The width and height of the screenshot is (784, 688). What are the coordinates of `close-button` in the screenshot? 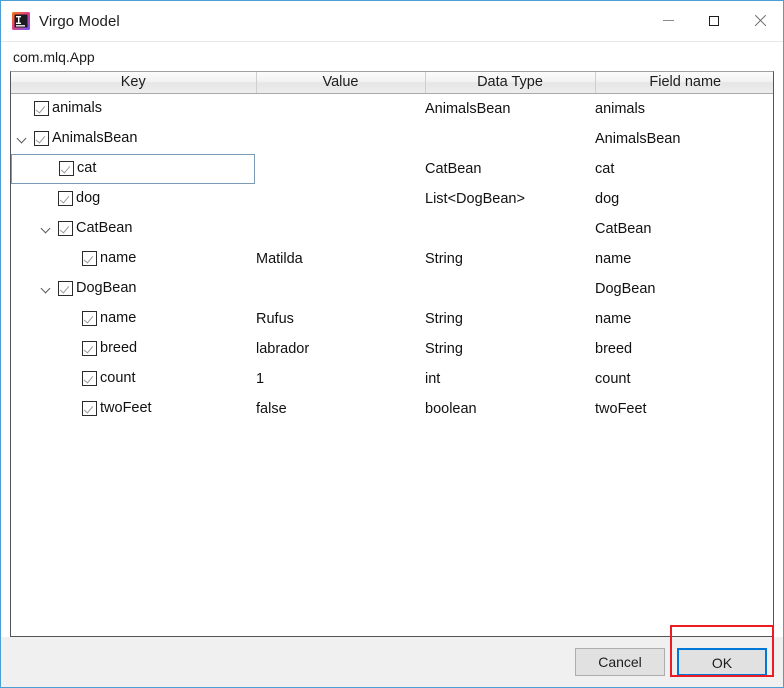 It's located at (760, 20).